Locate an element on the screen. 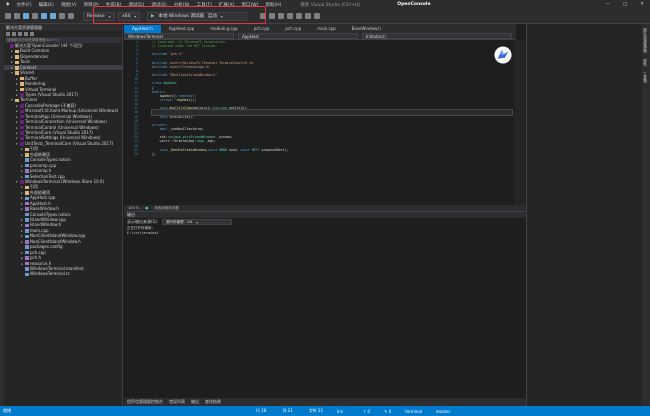 The height and width of the screenshot is (416, 650). tab-apphost-cpp: AppHost.cpp is located at coordinates (181, 29).